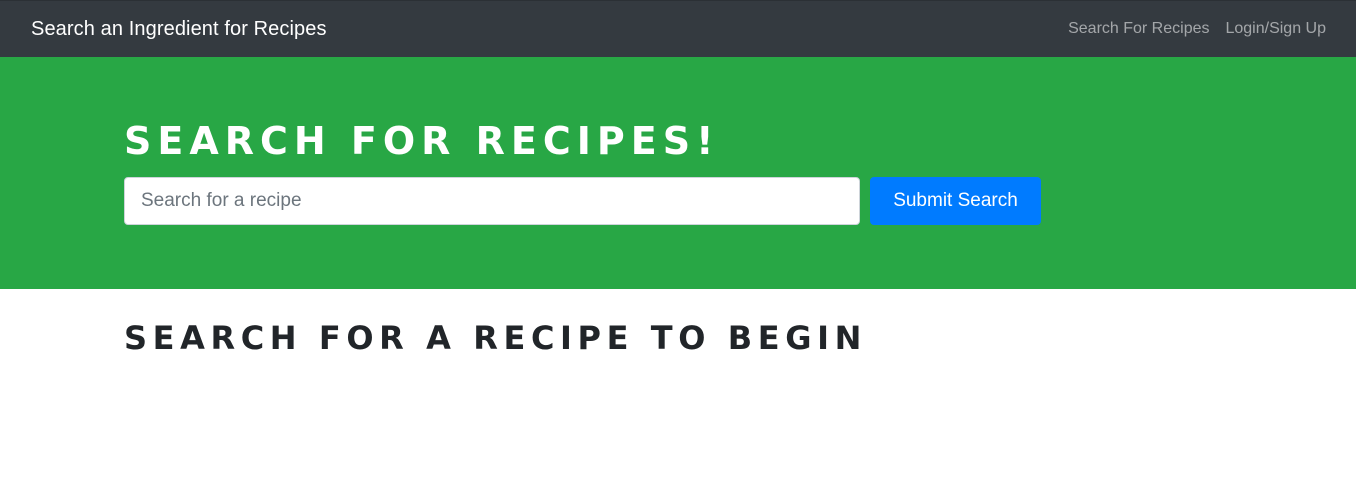 The width and height of the screenshot is (1356, 478). Describe the element at coordinates (422, 141) in the screenshot. I see `hero-title: Search For Recipes!` at that location.